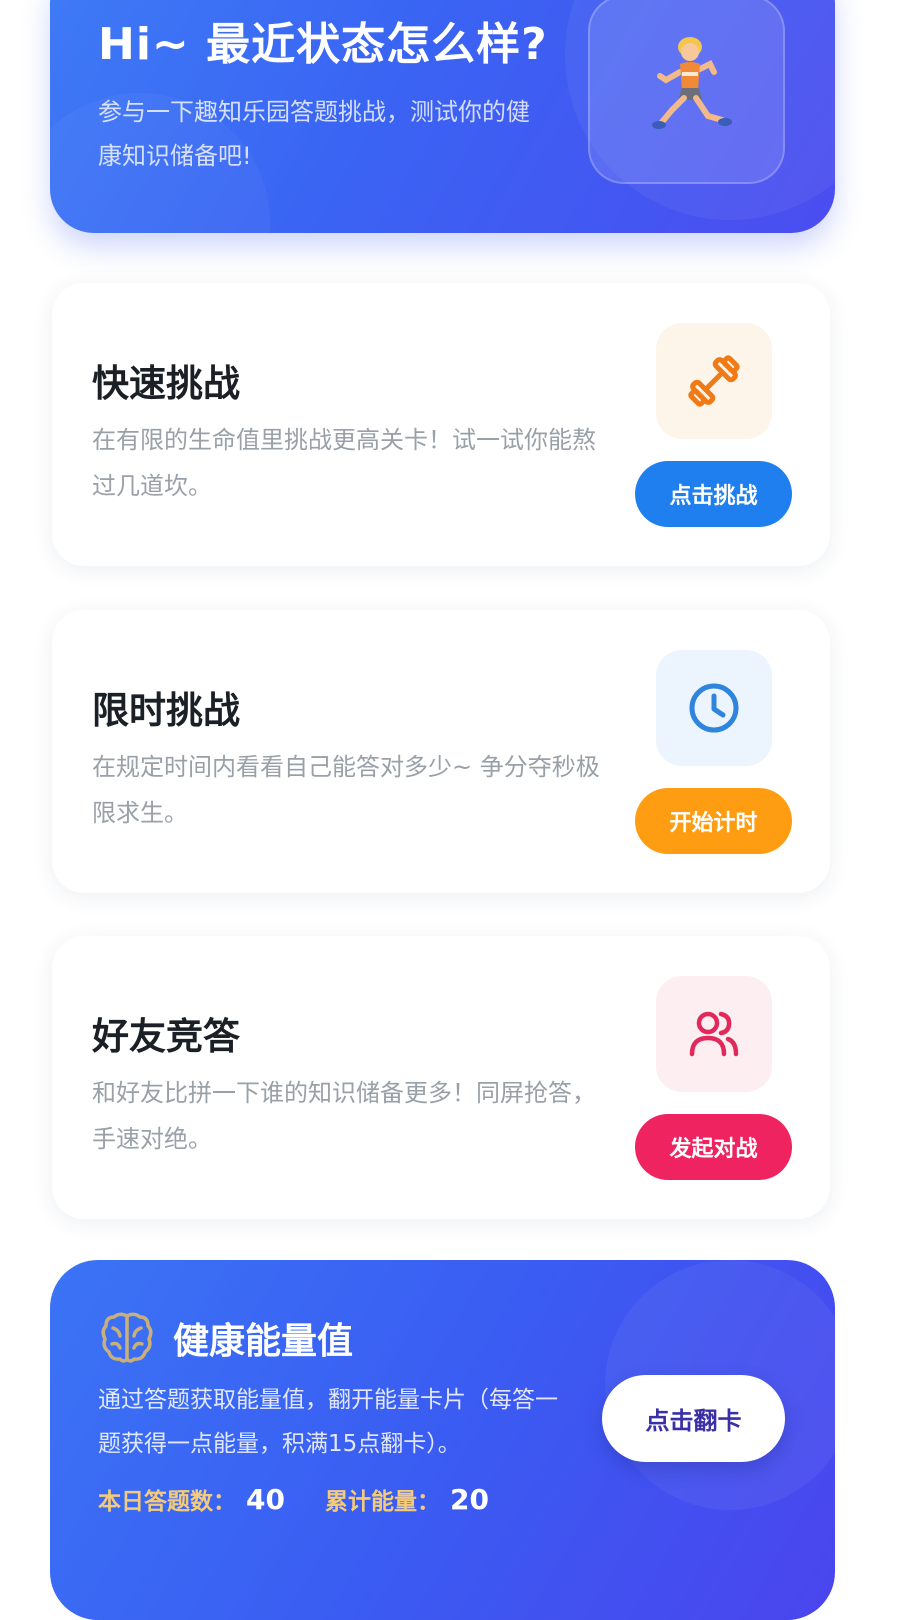 This screenshot has width=900, height=1620. I want to click on total-energy-label: 累计能量：, so click(382, 1502).